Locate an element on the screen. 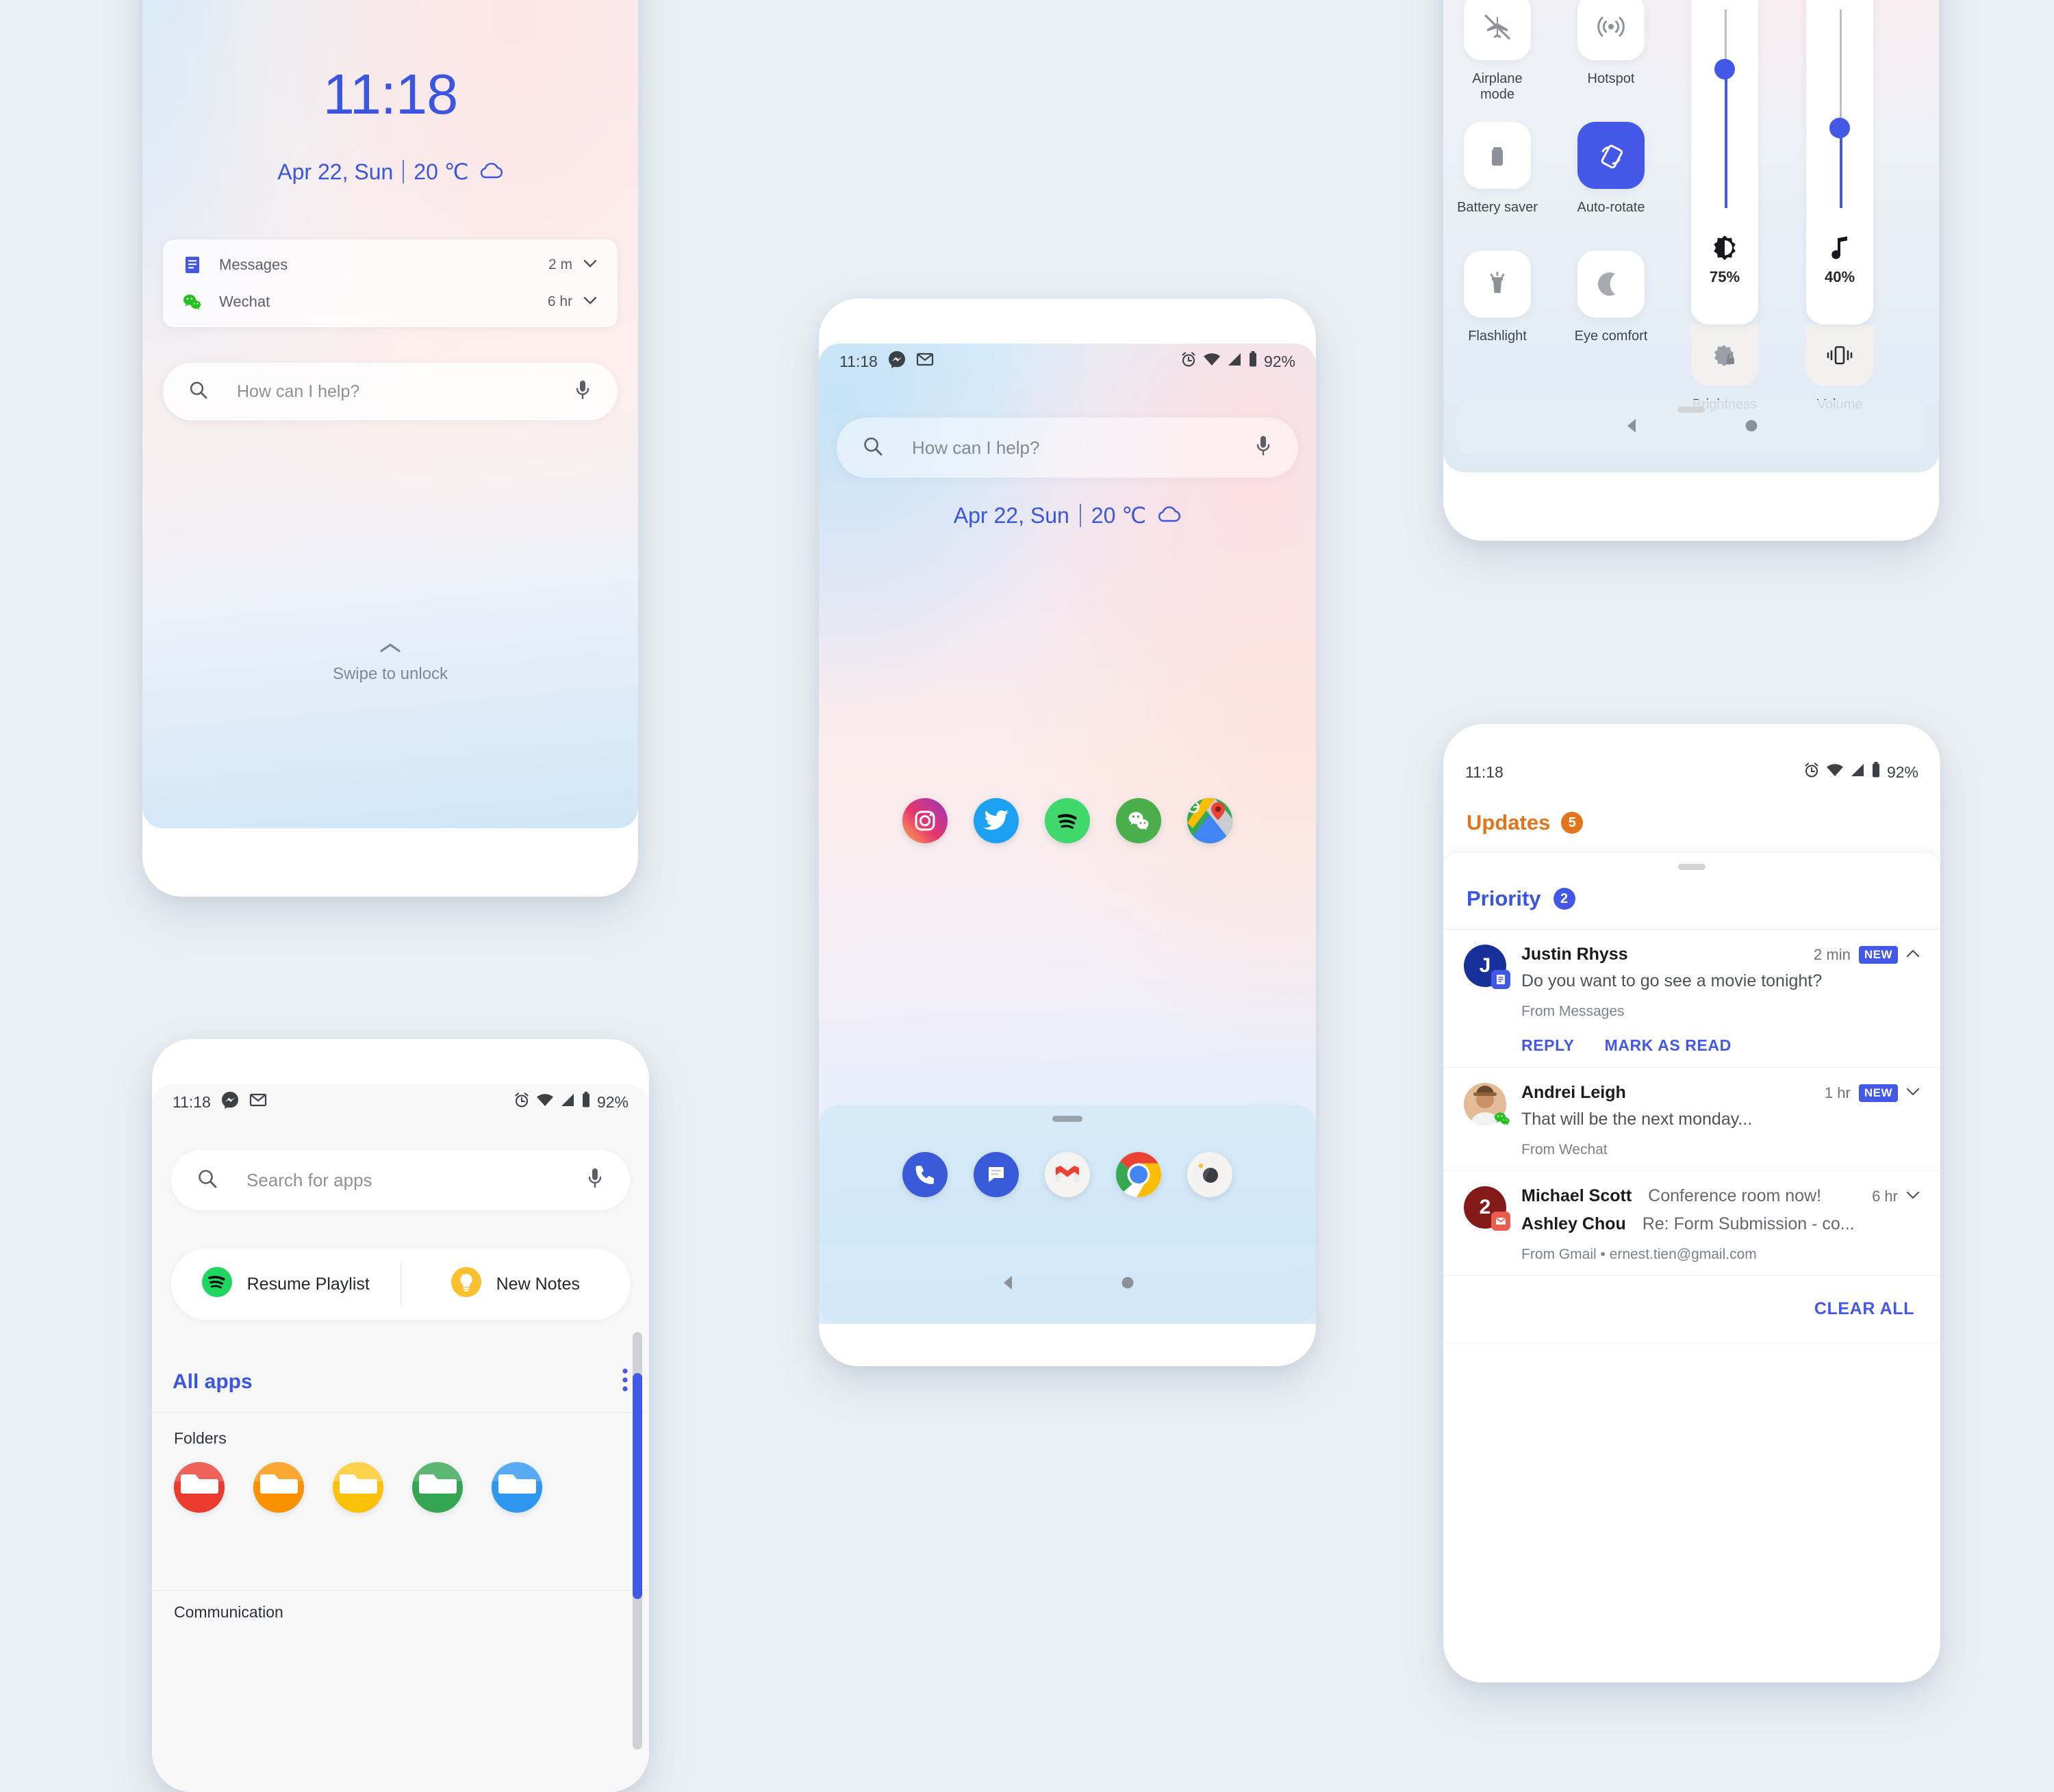 This screenshot has height=1792, width=2054. volume-slider-card: 40% is located at coordinates (1839, 162).